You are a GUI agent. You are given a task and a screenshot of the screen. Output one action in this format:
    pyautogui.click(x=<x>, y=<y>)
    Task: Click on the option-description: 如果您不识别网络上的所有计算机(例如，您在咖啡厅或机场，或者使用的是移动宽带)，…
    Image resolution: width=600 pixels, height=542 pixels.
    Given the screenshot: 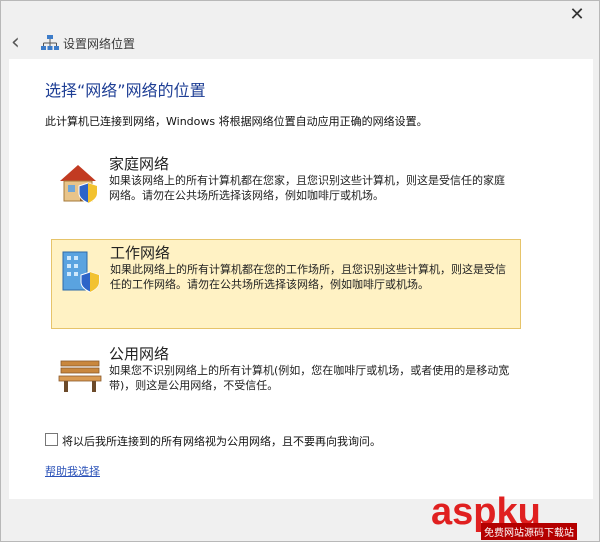 What is the action you would take?
    pyautogui.click(x=309, y=378)
    